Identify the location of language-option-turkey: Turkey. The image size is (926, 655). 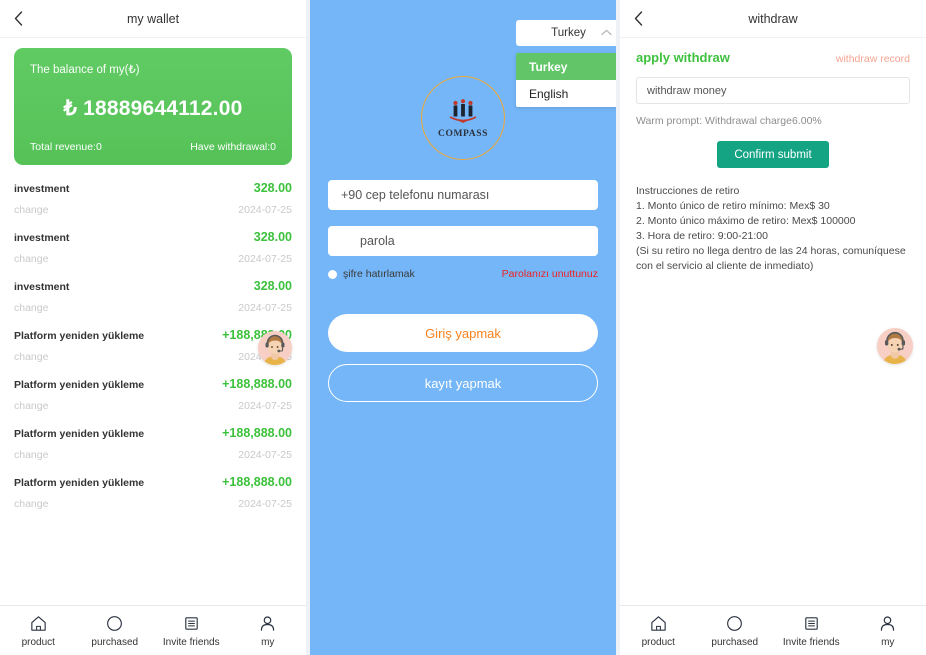
(566, 66).